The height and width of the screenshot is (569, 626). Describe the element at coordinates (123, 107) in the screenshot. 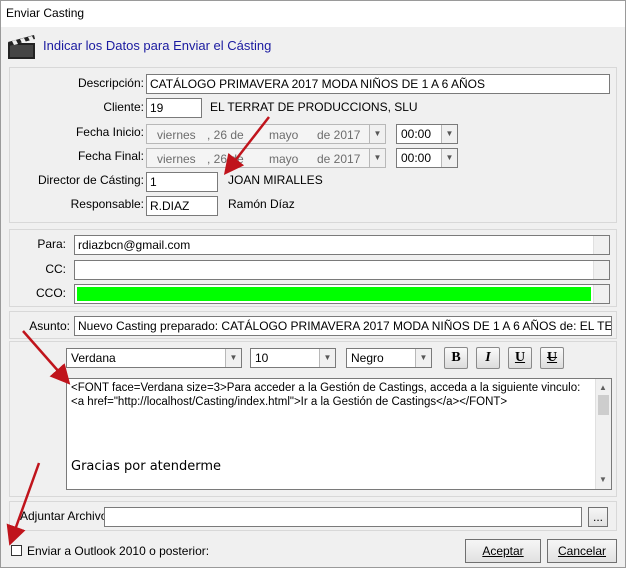

I see `cliente-label: Cliente:` at that location.